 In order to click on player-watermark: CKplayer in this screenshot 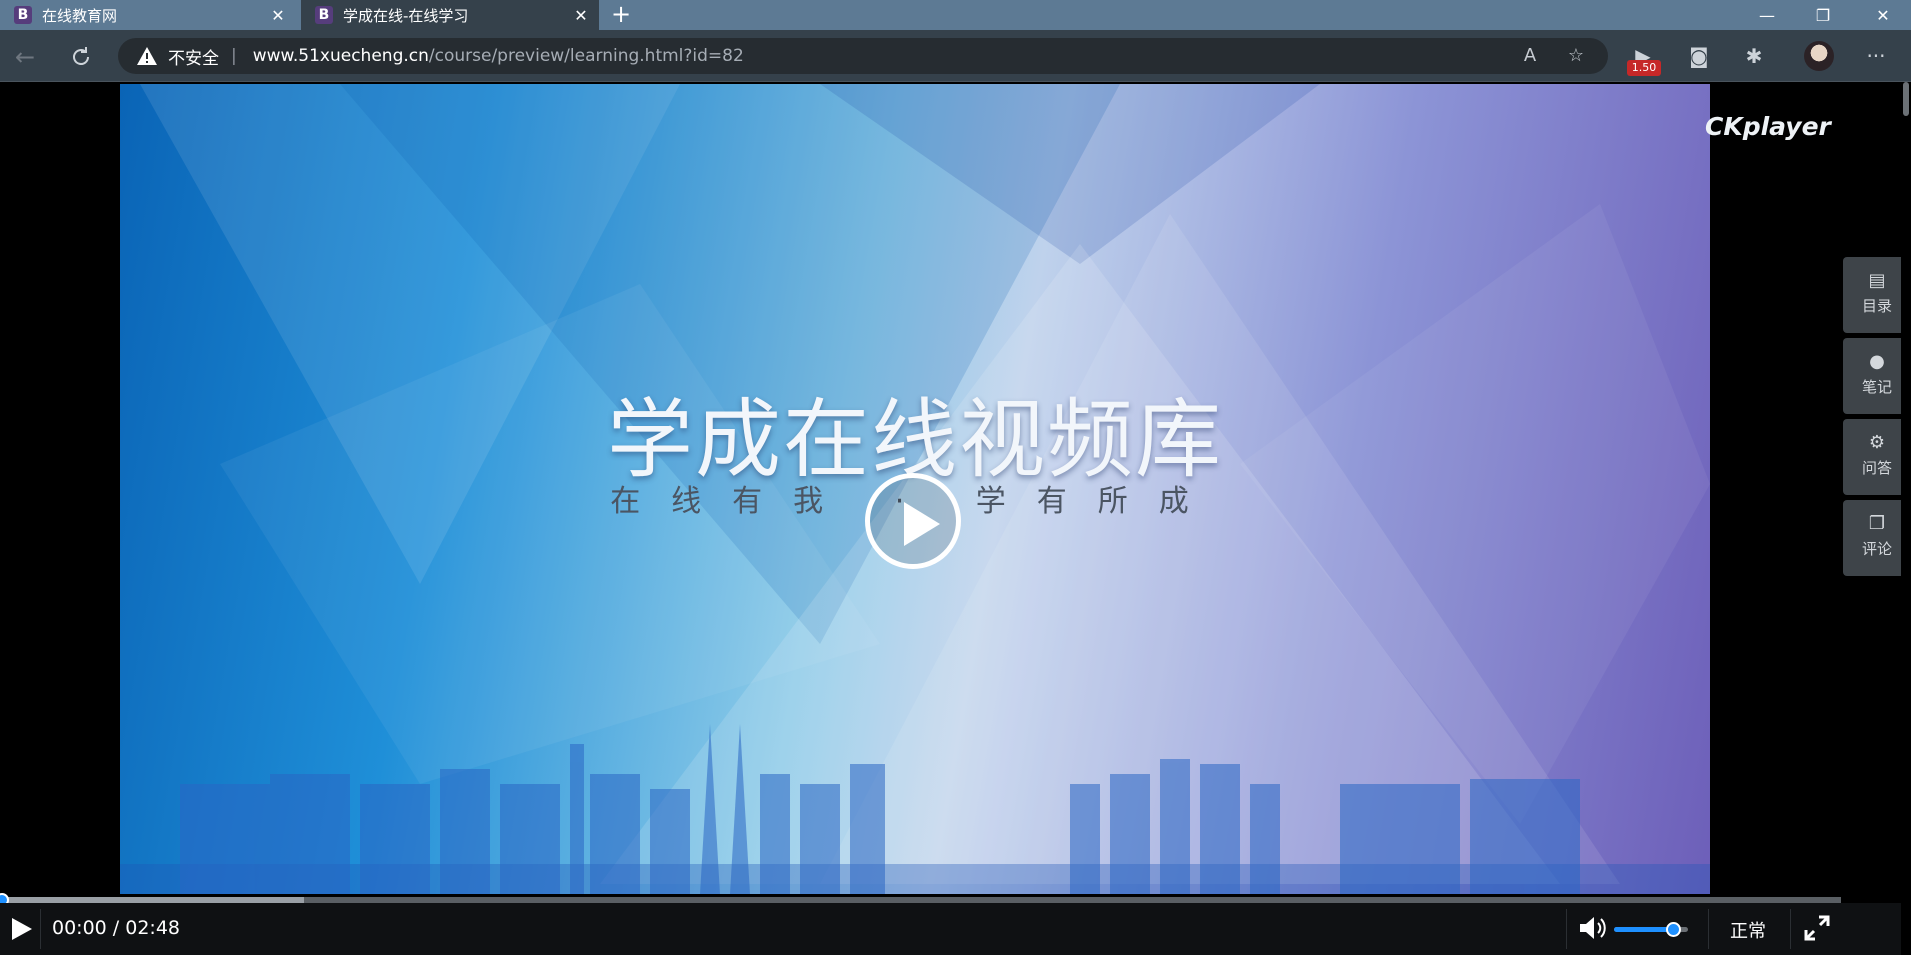, I will do `click(1768, 126)`.